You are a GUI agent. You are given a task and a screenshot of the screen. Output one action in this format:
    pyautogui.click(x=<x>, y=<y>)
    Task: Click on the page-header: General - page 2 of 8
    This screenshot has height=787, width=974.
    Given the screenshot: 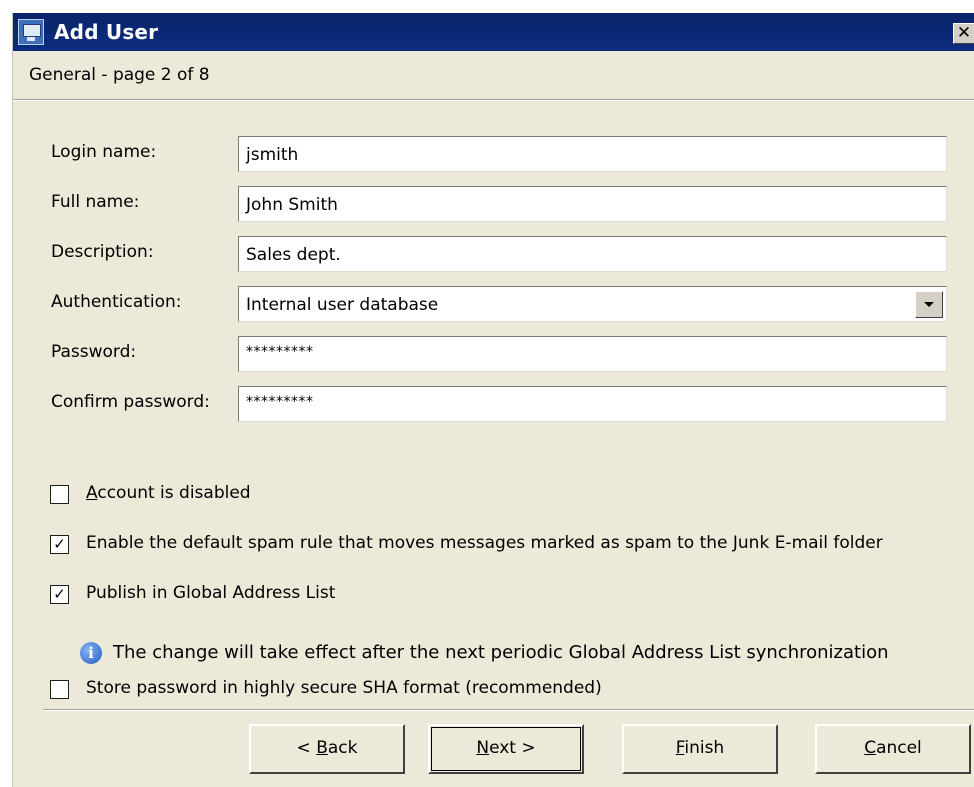 What is the action you would take?
    pyautogui.click(x=119, y=75)
    